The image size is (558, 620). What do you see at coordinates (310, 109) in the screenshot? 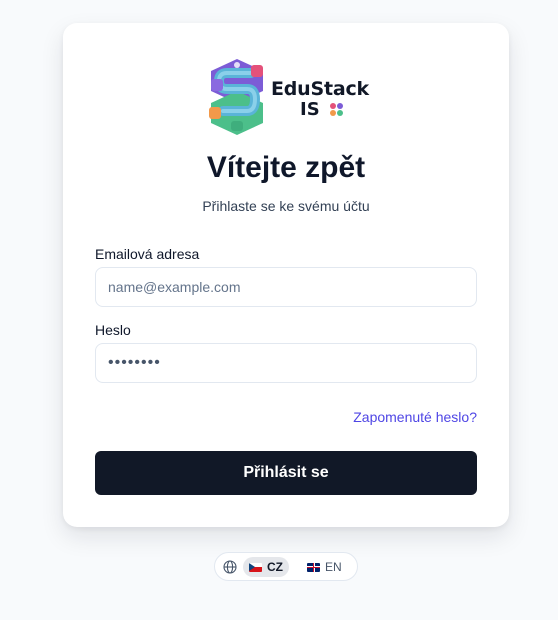
I see `brand-suffix: IS` at bounding box center [310, 109].